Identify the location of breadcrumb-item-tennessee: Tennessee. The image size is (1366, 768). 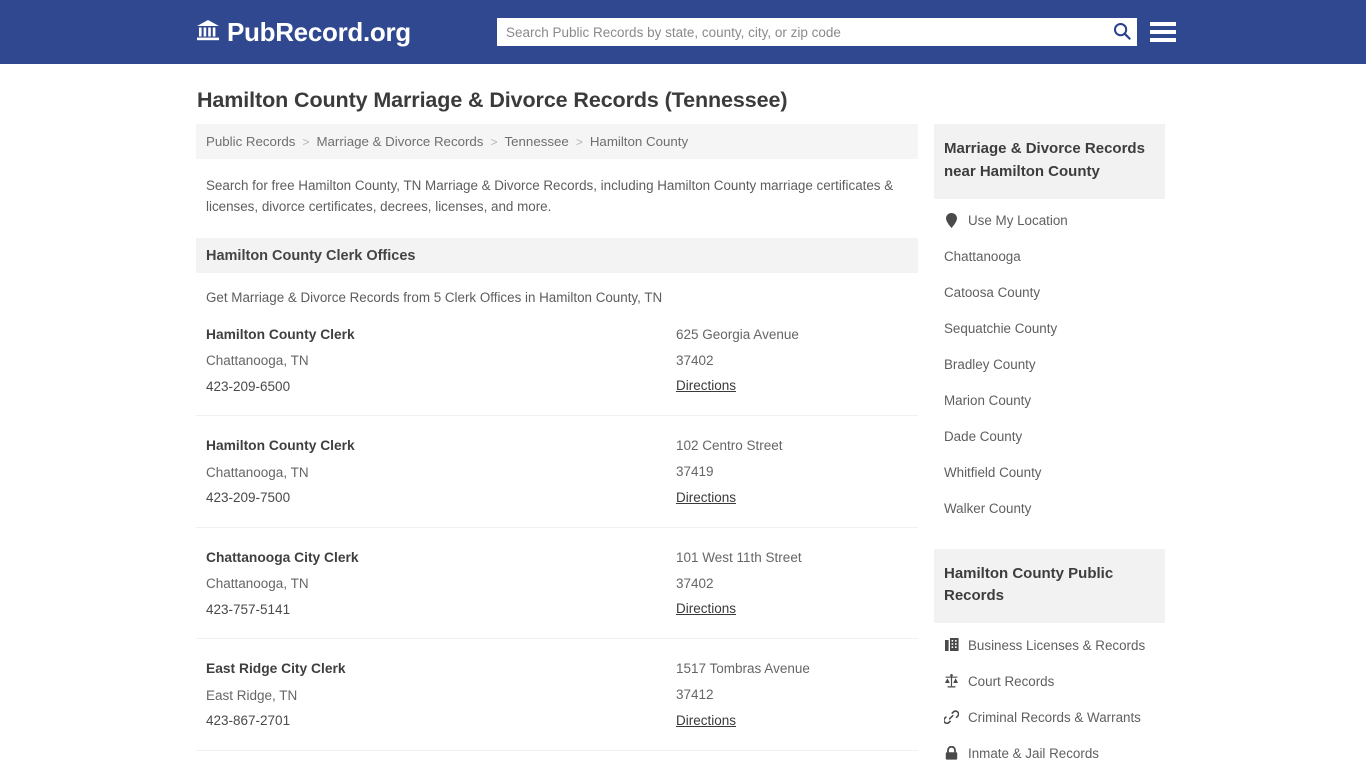
(536, 141).